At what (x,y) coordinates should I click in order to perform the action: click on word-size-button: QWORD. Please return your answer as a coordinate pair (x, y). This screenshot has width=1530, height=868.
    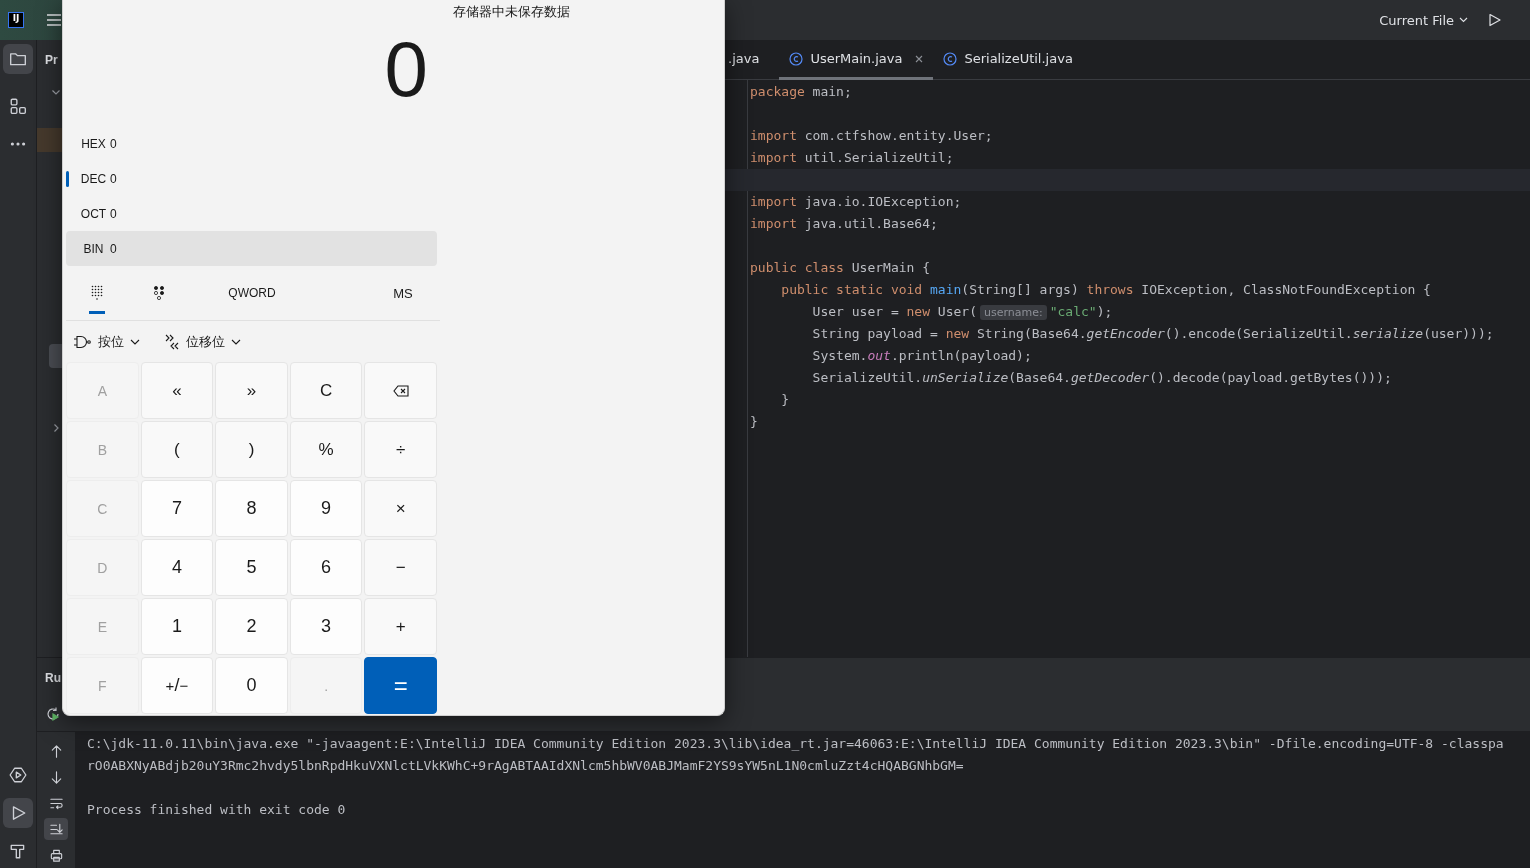
    Looking at the image, I should click on (252, 293).